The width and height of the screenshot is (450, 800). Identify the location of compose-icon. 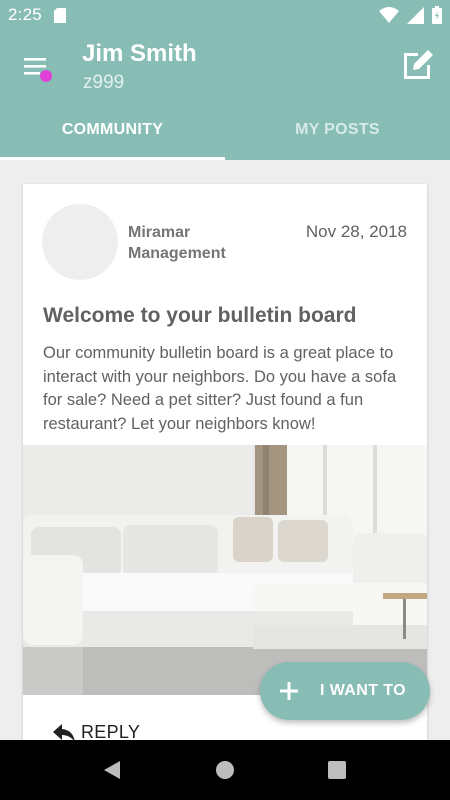
(418, 65).